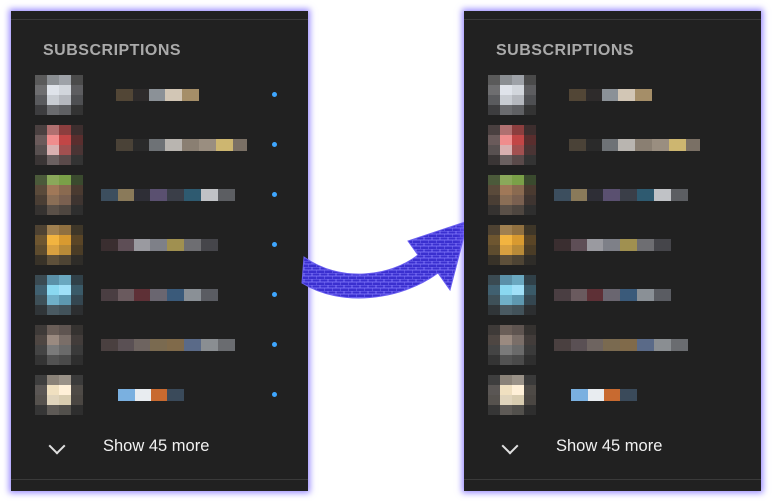  I want to click on arrow-right-icon, so click(385, 259).